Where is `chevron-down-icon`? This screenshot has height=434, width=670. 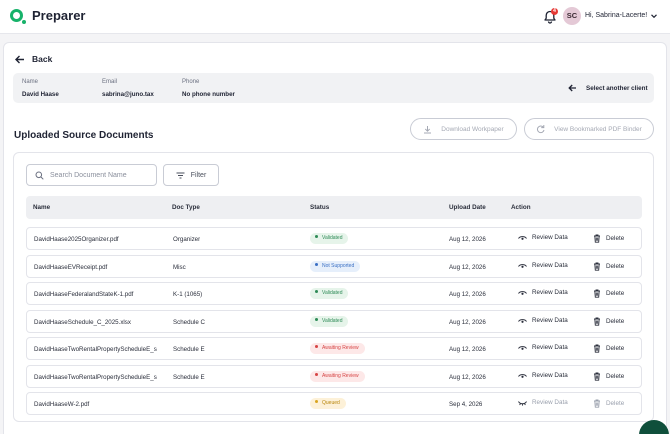
chevron-down-icon is located at coordinates (654, 16).